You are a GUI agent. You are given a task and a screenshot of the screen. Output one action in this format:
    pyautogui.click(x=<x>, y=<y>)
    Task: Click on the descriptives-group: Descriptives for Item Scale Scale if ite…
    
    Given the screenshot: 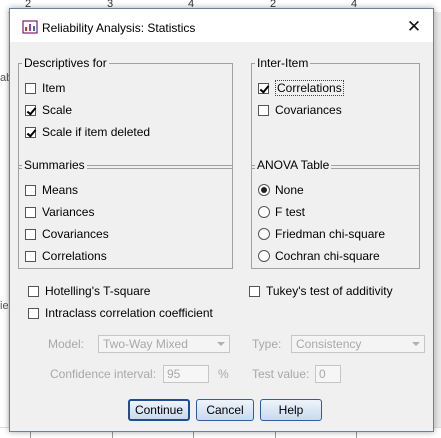 What is the action you would take?
    pyautogui.click(x=125, y=112)
    